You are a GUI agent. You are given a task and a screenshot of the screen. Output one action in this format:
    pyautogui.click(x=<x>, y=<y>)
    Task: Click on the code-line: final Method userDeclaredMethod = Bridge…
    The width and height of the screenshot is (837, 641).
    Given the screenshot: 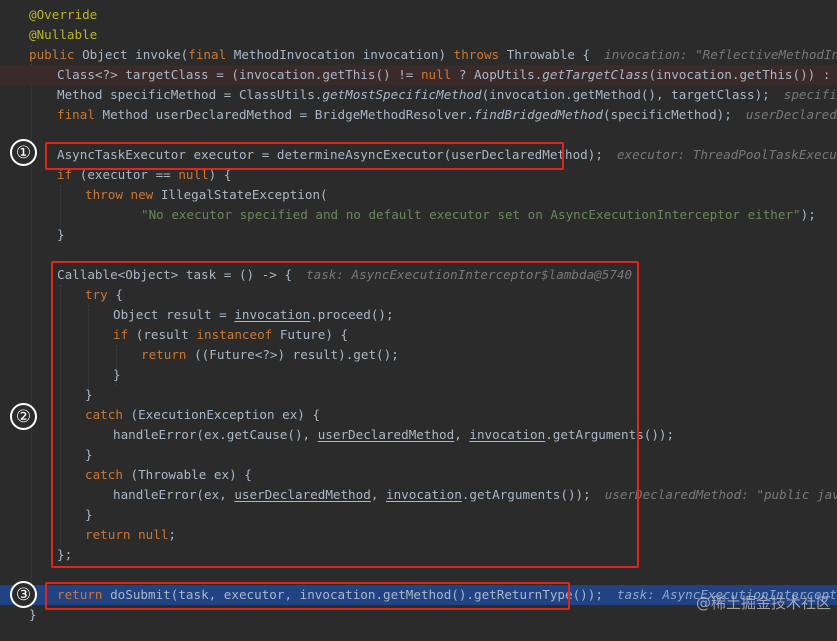 What is the action you would take?
    pyautogui.click(x=418, y=115)
    